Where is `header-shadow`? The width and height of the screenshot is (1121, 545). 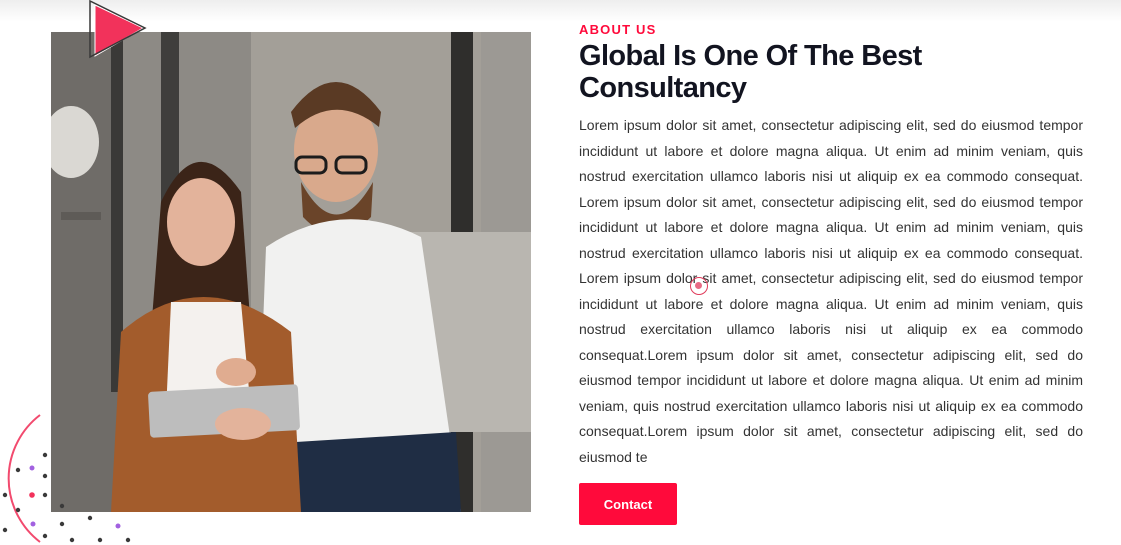 header-shadow is located at coordinates (560, 11).